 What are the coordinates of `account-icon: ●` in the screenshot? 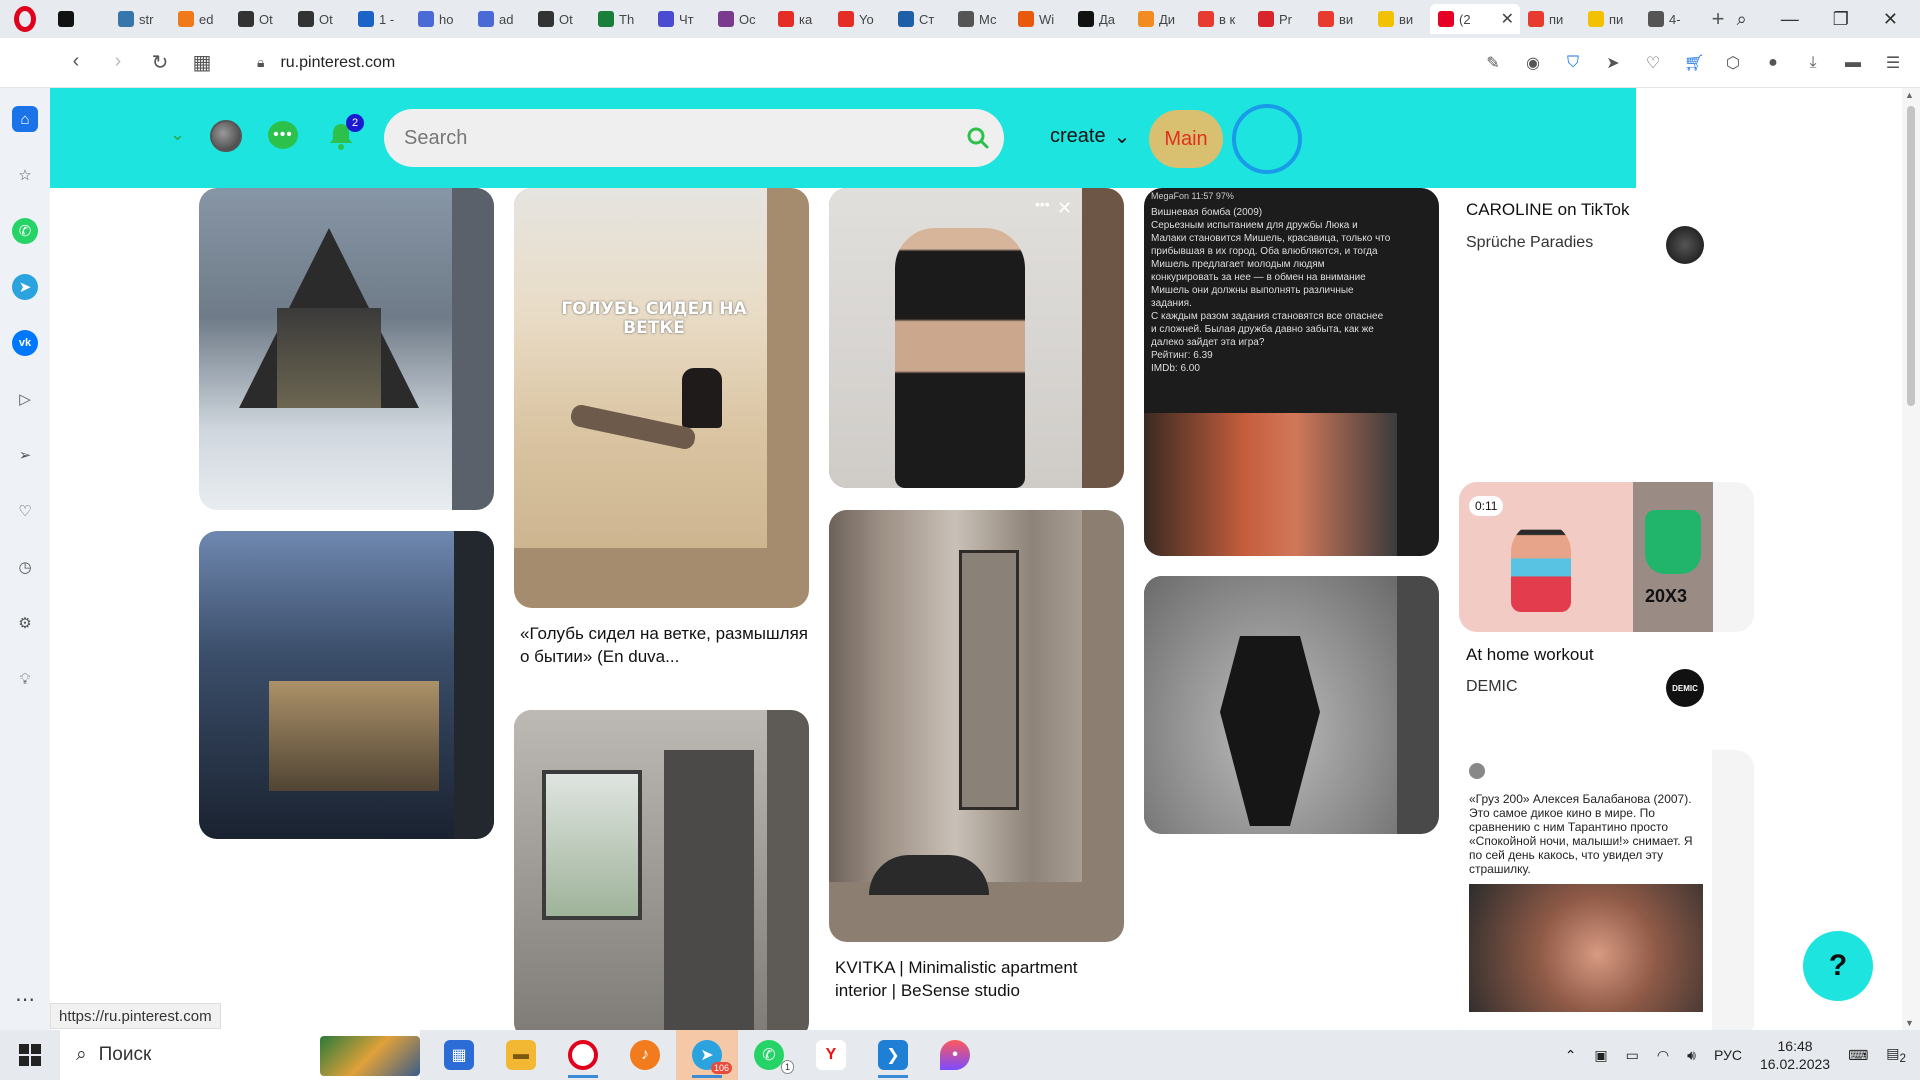 It's located at (1773, 63).